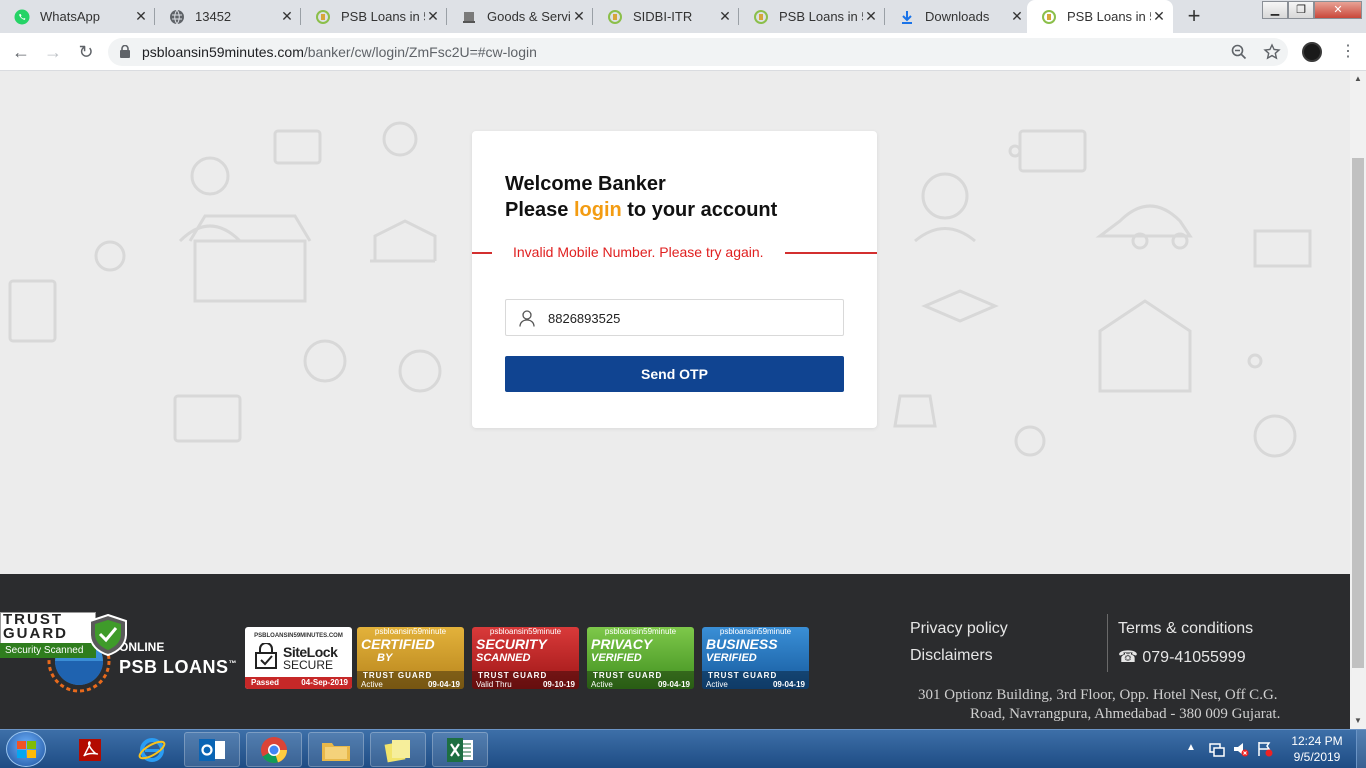  What do you see at coordinates (622, 644) in the screenshot?
I see `badge-main-text: PRIVACY` at bounding box center [622, 644].